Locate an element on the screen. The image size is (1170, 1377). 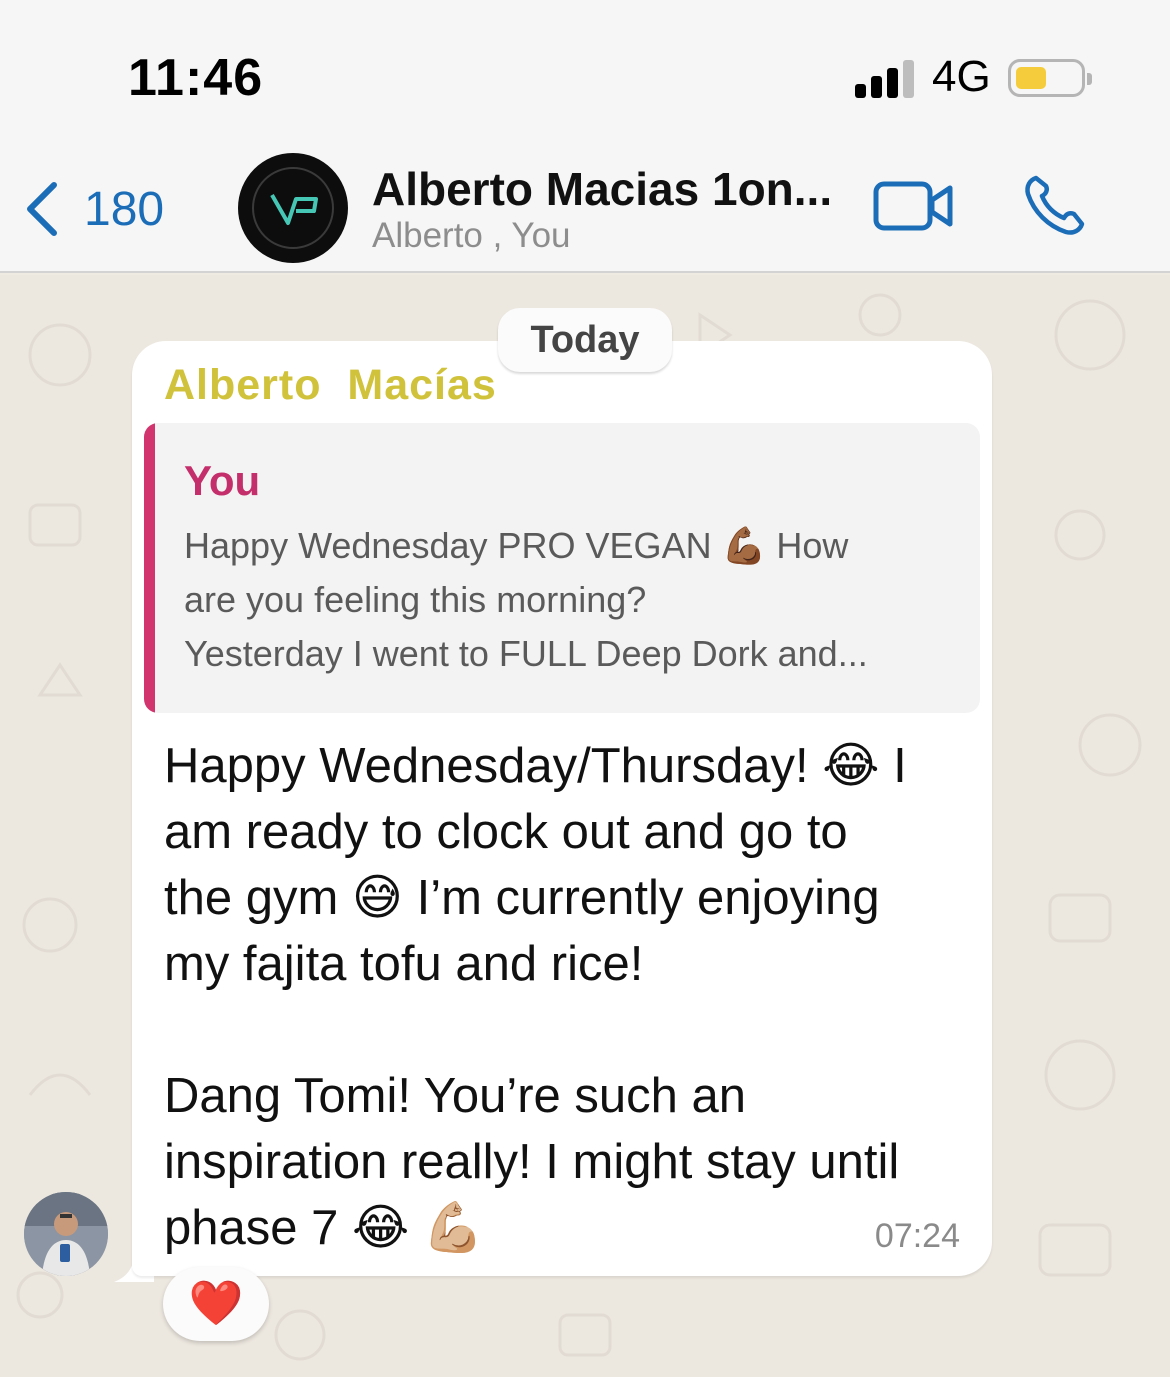
chat-participants: Alberto , You is located at coordinates (471, 235).